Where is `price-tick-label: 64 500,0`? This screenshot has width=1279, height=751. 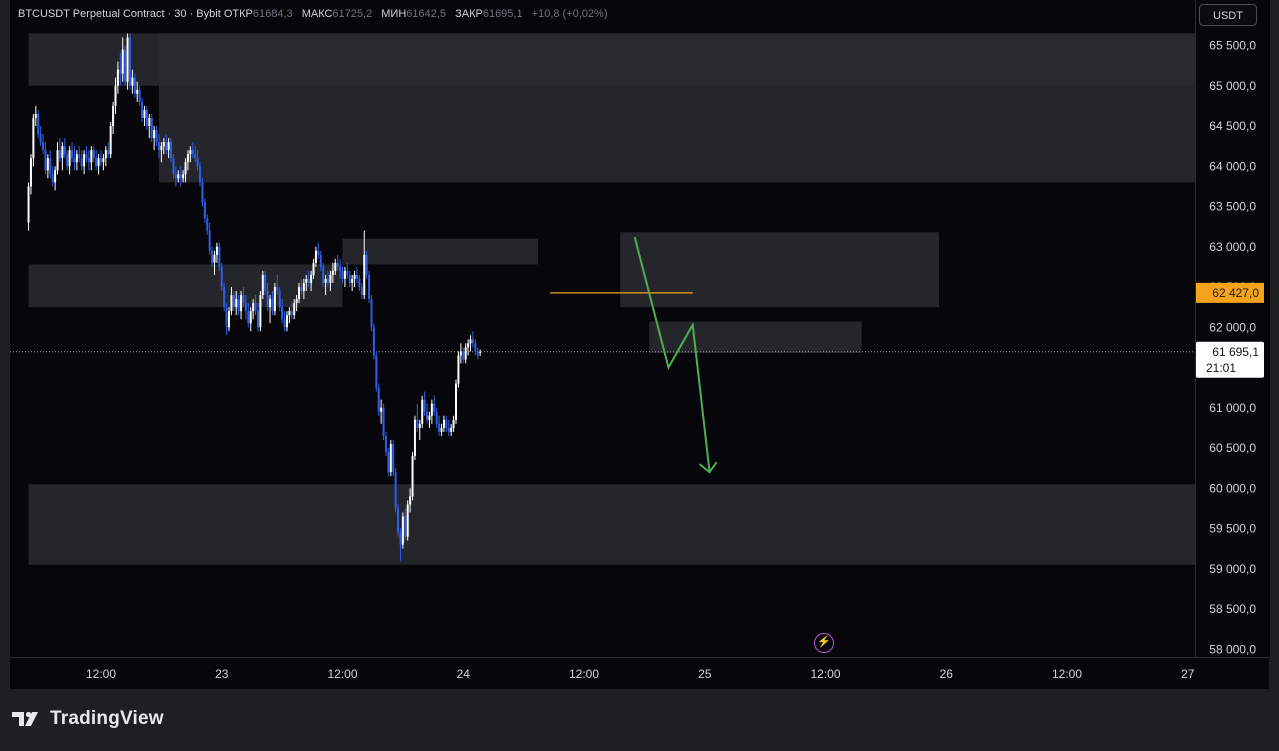
price-tick-label: 64 500,0 is located at coordinates (1232, 126).